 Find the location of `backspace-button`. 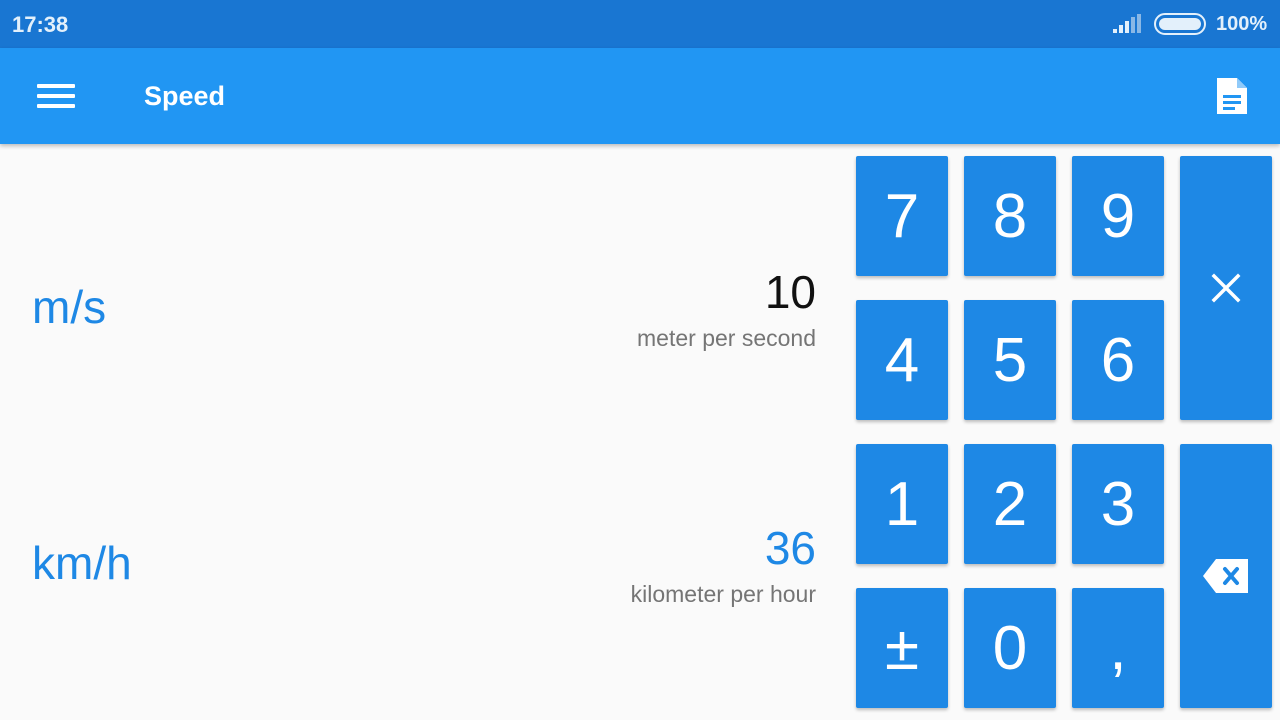

backspace-button is located at coordinates (1226, 576).